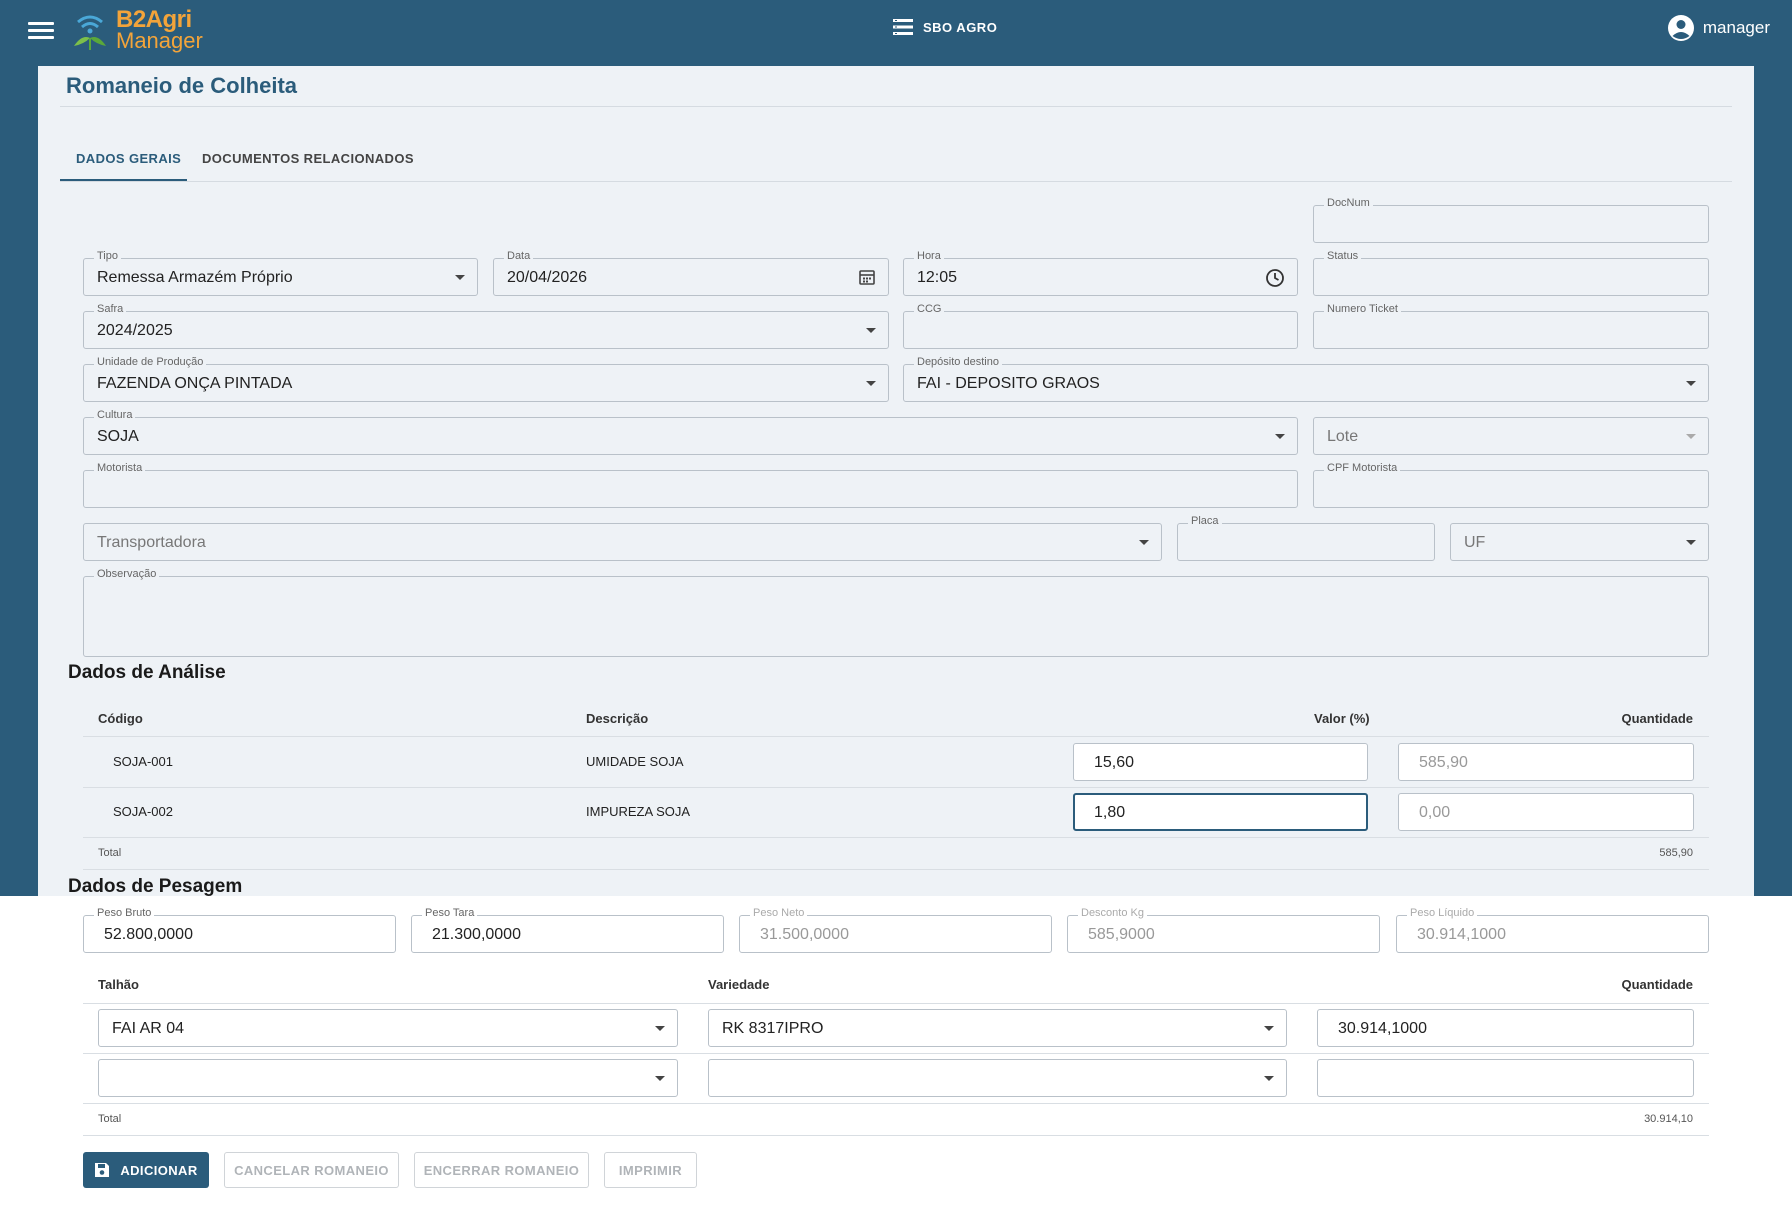  I want to click on analise-total-label: Total, so click(110, 853).